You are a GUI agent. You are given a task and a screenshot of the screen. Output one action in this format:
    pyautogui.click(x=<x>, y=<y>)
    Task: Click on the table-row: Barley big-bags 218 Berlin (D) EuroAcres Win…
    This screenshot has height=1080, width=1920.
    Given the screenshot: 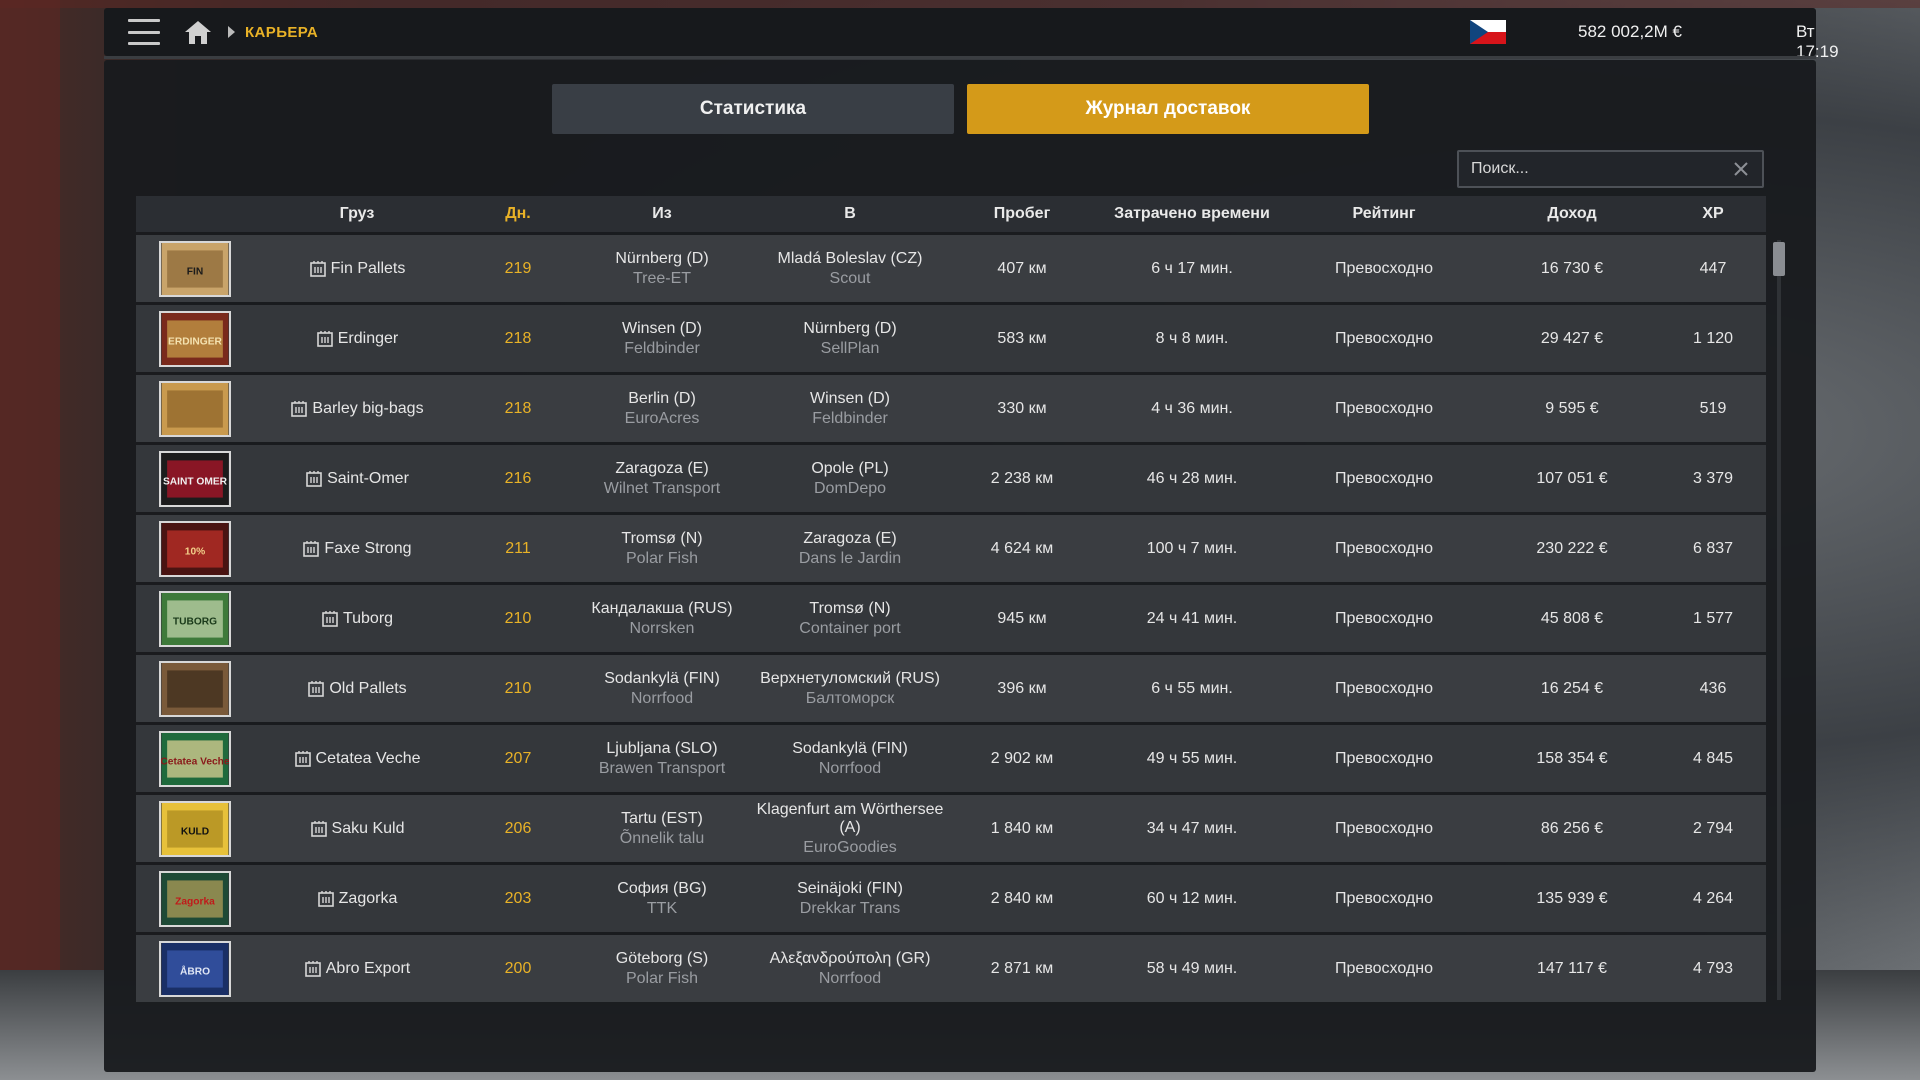 What is the action you would take?
    pyautogui.click(x=951, y=408)
    